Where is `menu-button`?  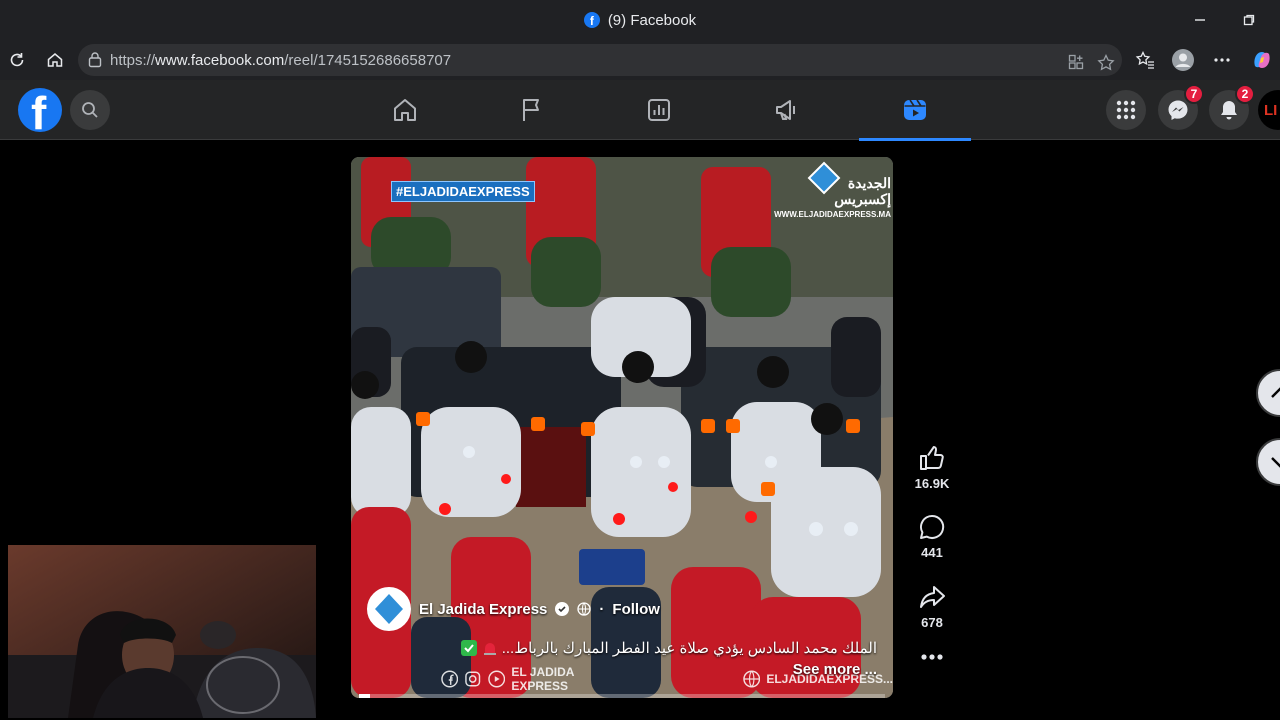
menu-button is located at coordinates (1126, 110).